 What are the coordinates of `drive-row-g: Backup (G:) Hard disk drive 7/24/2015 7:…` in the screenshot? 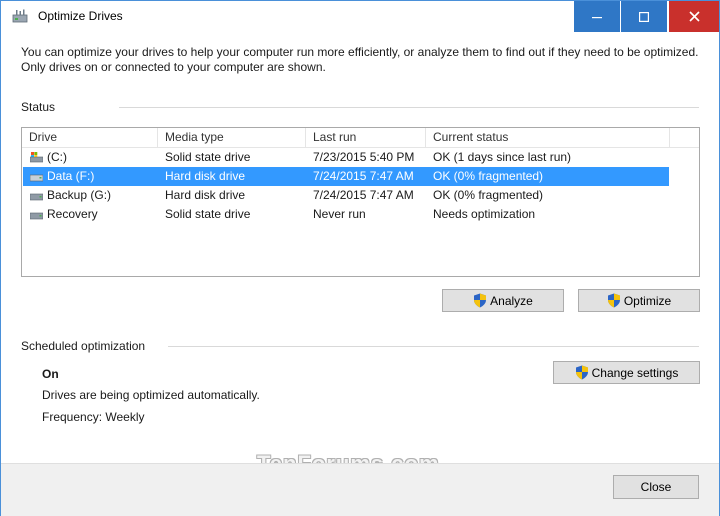 It's located at (346, 195).